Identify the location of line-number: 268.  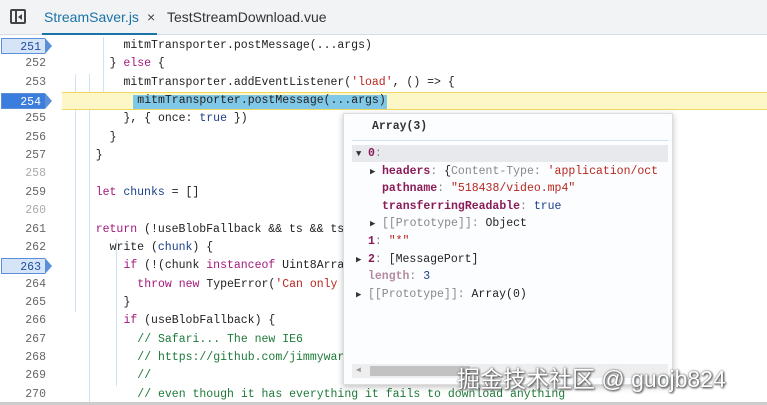
(23, 358).